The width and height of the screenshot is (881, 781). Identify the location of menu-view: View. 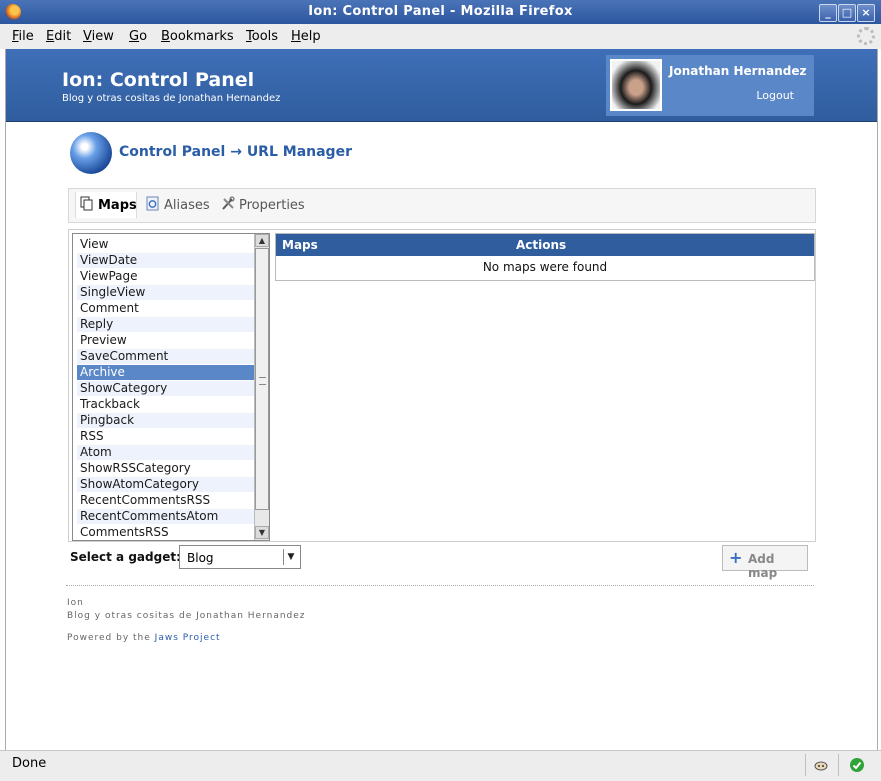
(98, 36).